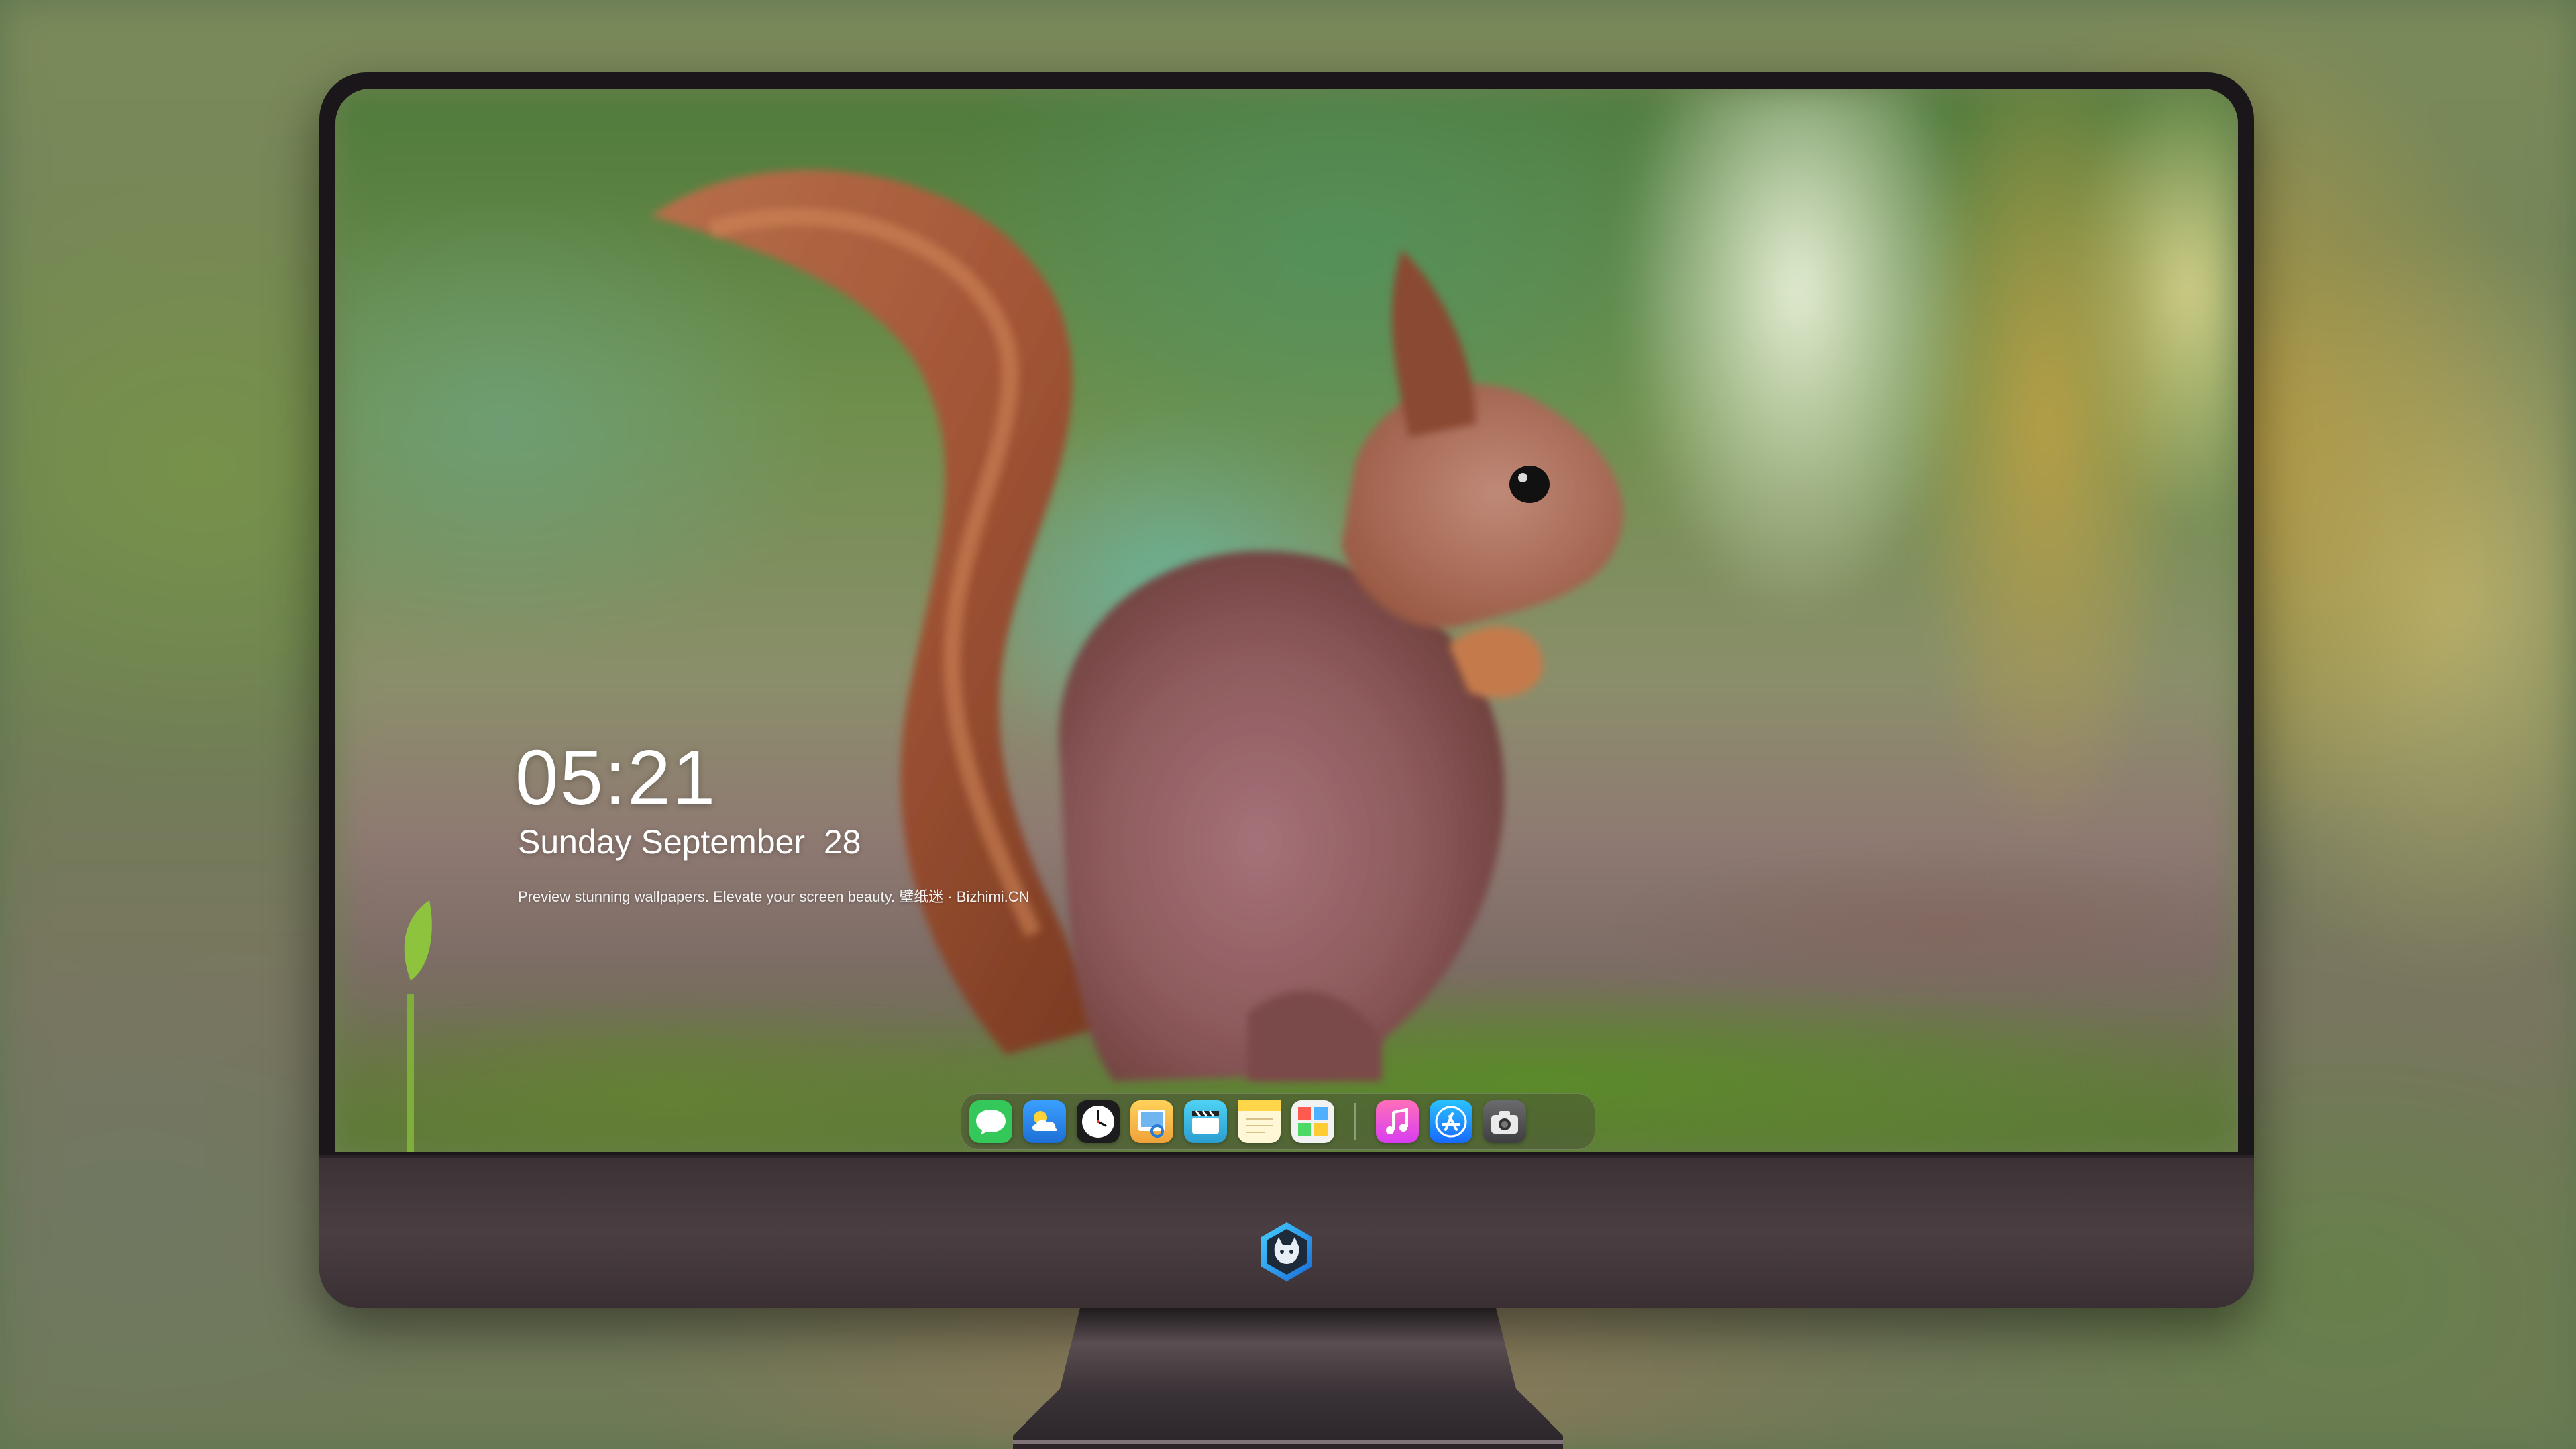 The width and height of the screenshot is (2576, 1449). Describe the element at coordinates (689, 842) in the screenshot. I see `lockscreen-date: Sunday September 28` at that location.